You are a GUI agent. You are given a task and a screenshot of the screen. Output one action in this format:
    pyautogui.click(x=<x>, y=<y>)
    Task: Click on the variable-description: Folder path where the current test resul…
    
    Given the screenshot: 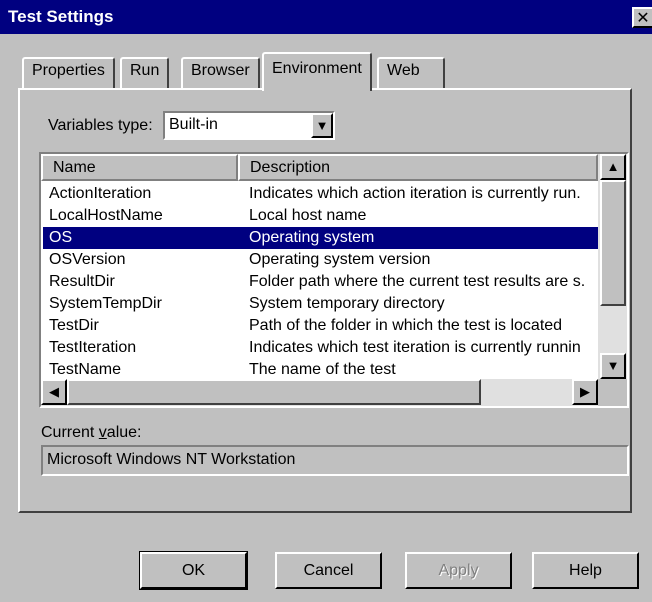 What is the action you would take?
    pyautogui.click(x=417, y=281)
    